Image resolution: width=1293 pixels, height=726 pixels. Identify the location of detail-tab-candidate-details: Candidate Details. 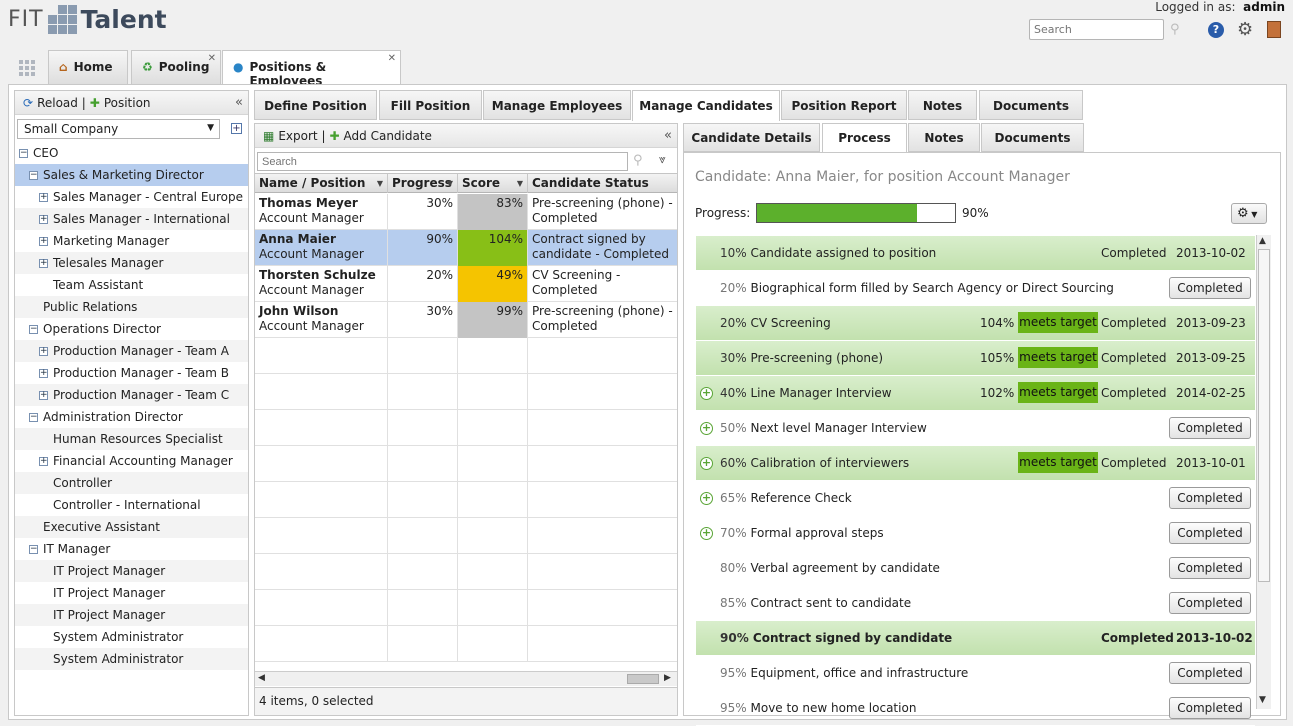
(751, 137).